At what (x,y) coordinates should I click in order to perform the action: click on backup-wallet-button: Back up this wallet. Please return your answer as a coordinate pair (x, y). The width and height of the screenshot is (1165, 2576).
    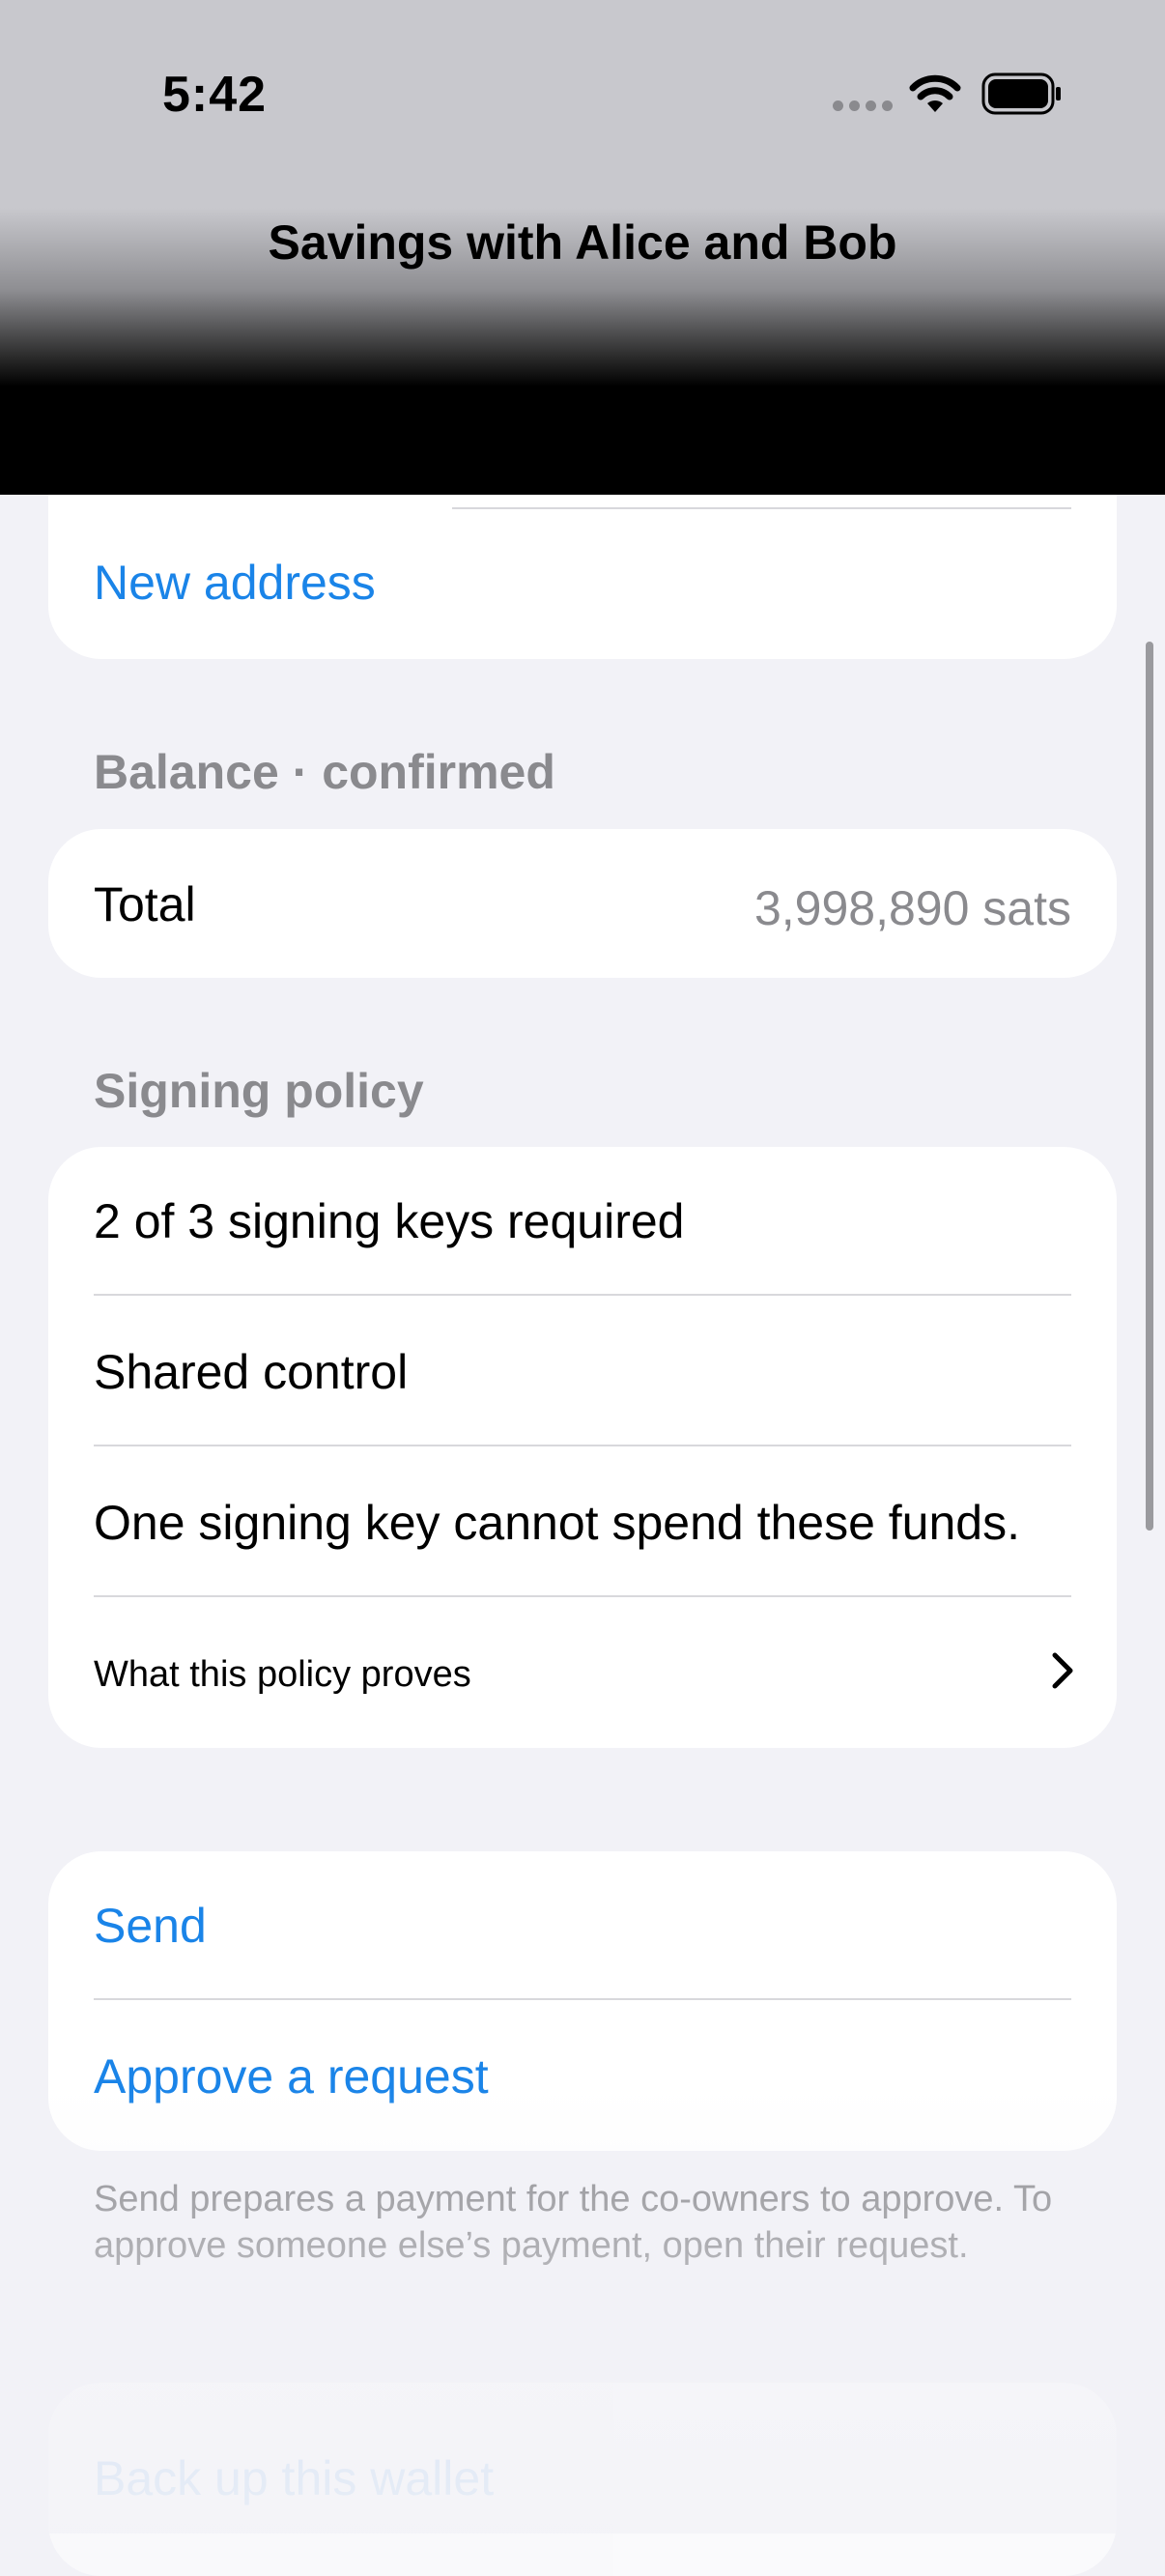
    Looking at the image, I should click on (582, 2479).